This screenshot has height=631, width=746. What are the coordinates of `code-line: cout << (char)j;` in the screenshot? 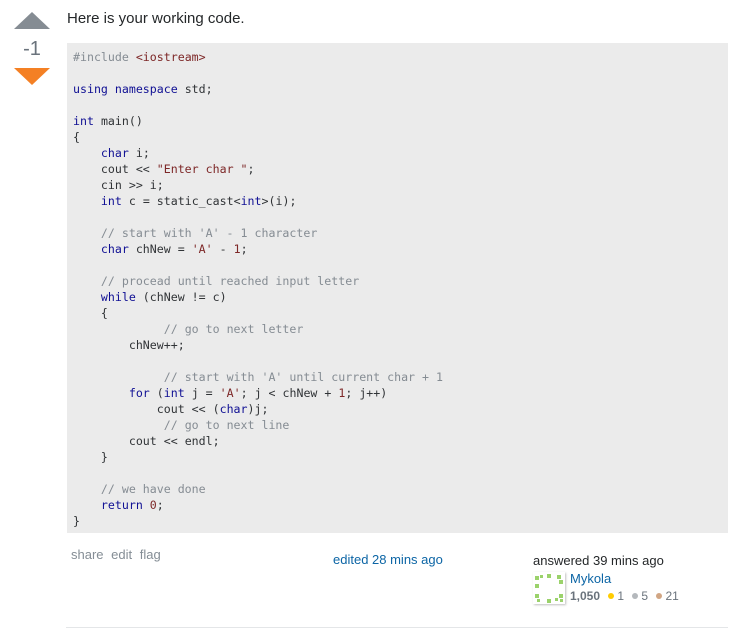 It's located at (212, 409).